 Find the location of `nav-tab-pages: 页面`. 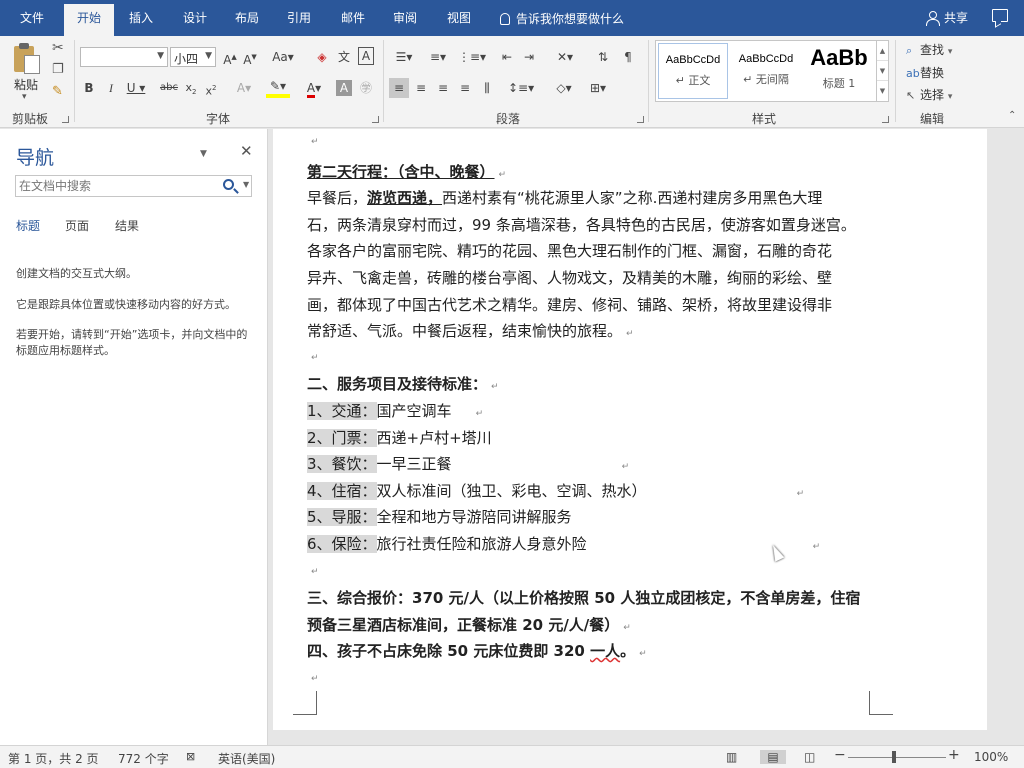

nav-tab-pages: 页面 is located at coordinates (77, 225).